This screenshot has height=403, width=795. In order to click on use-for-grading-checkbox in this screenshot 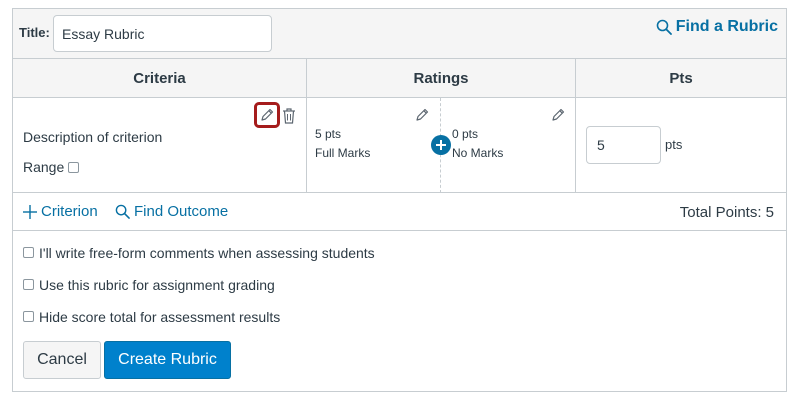, I will do `click(28, 284)`.